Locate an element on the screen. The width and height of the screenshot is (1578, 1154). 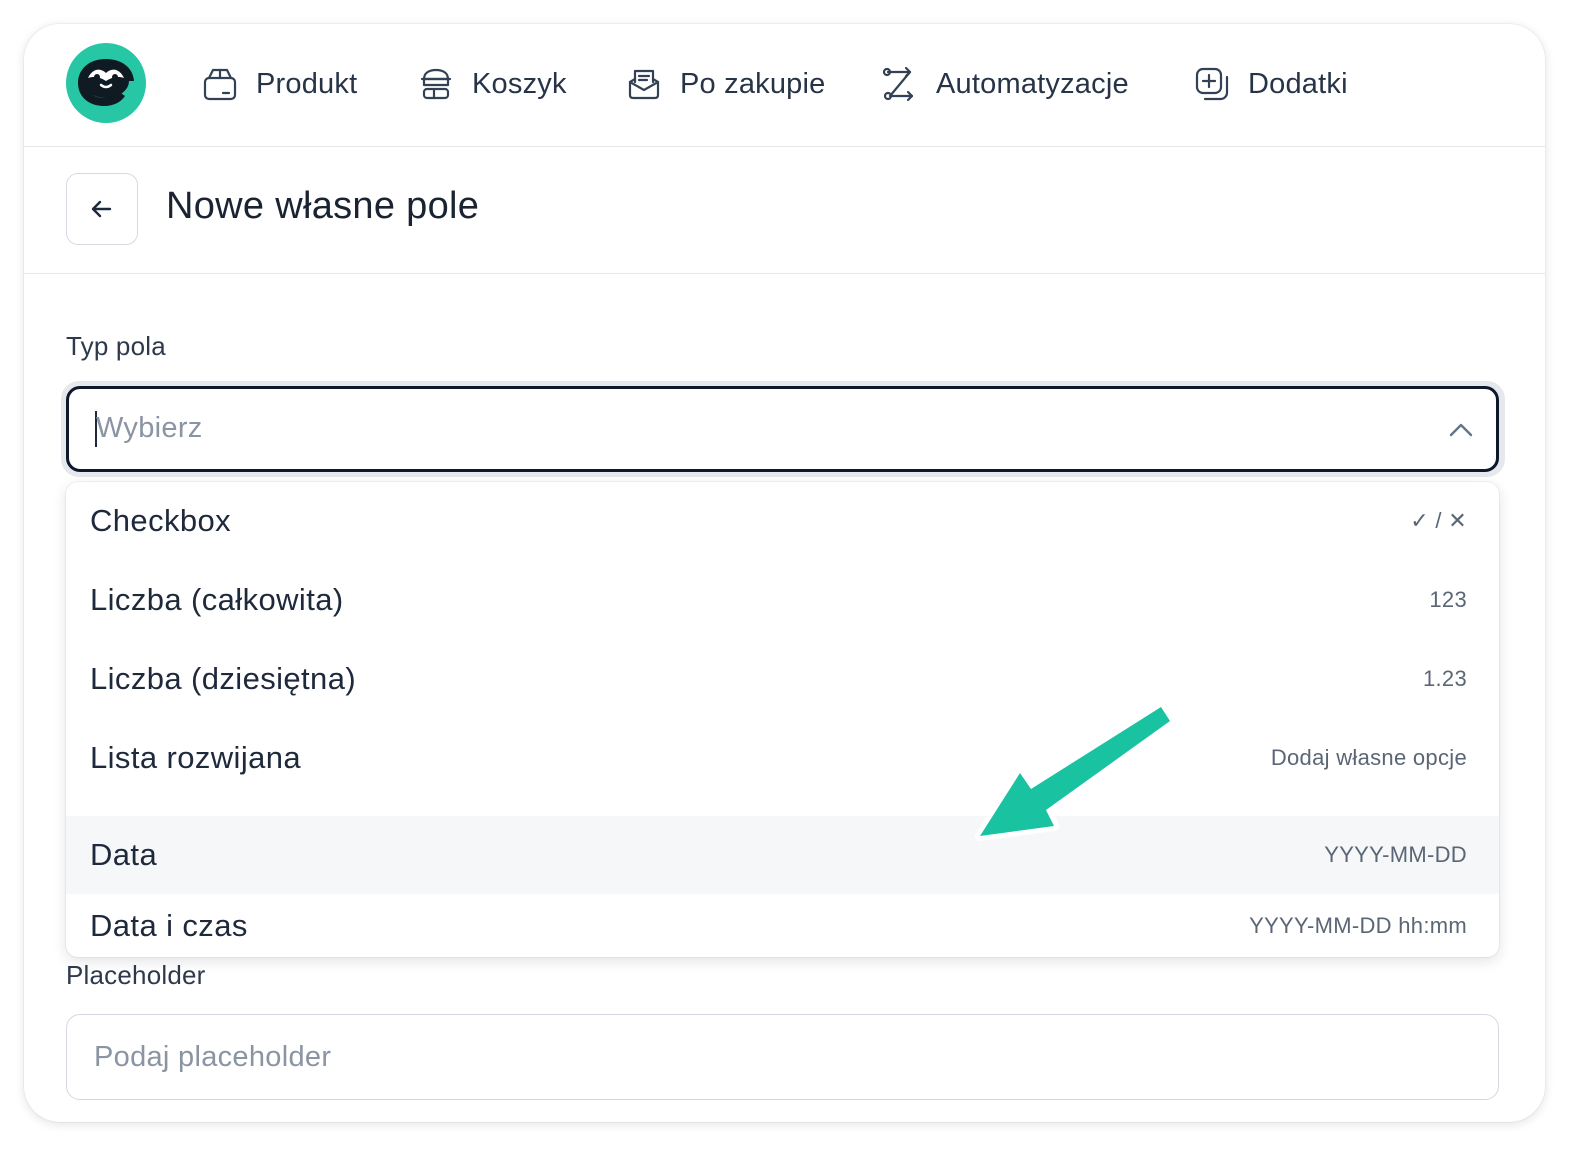
nav-item-produkt: Produkt is located at coordinates (278, 84).